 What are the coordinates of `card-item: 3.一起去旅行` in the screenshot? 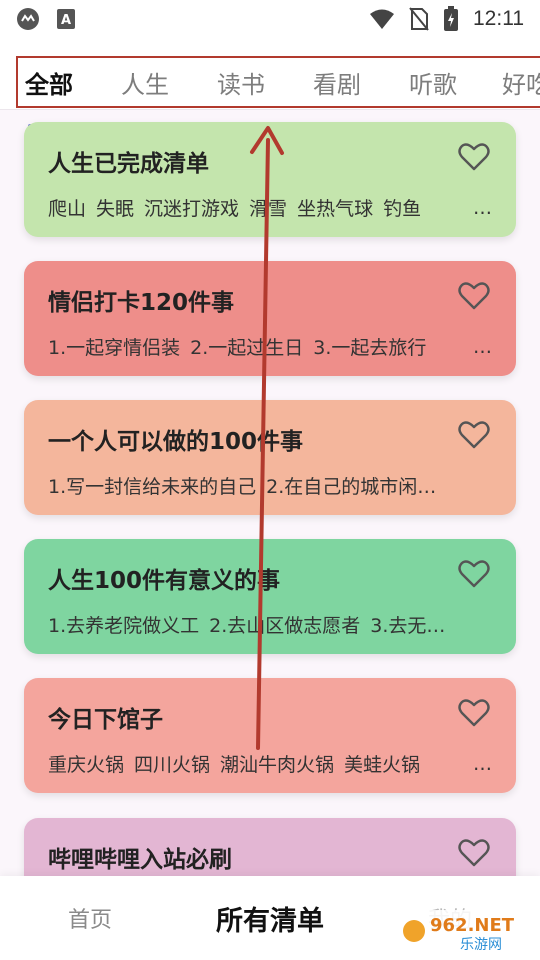 It's located at (370, 348).